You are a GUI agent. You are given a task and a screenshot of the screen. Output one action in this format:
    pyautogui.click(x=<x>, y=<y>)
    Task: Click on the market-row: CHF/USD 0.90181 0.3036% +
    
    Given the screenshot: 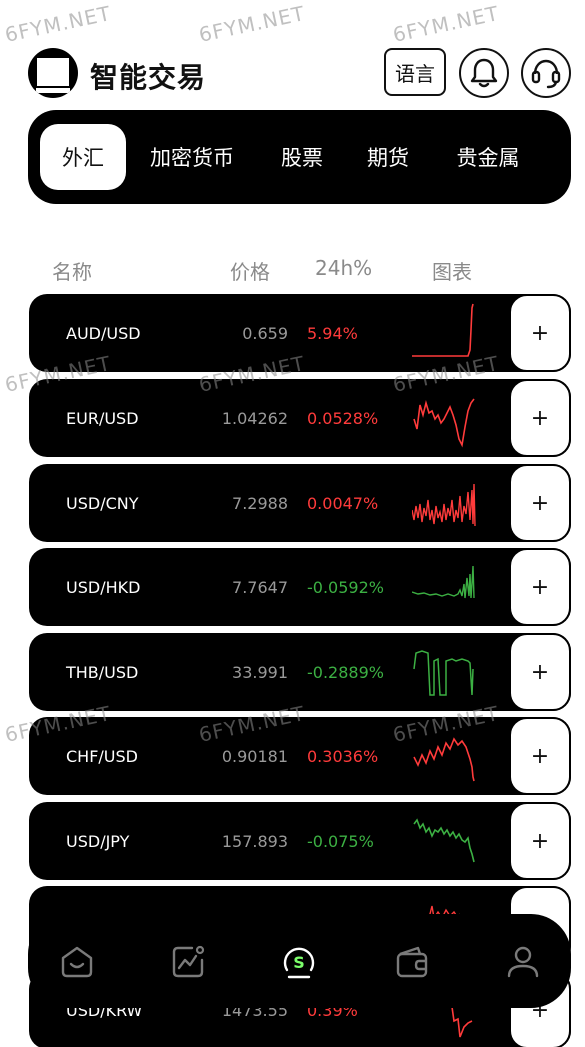 What is the action you would take?
    pyautogui.click(x=300, y=756)
    